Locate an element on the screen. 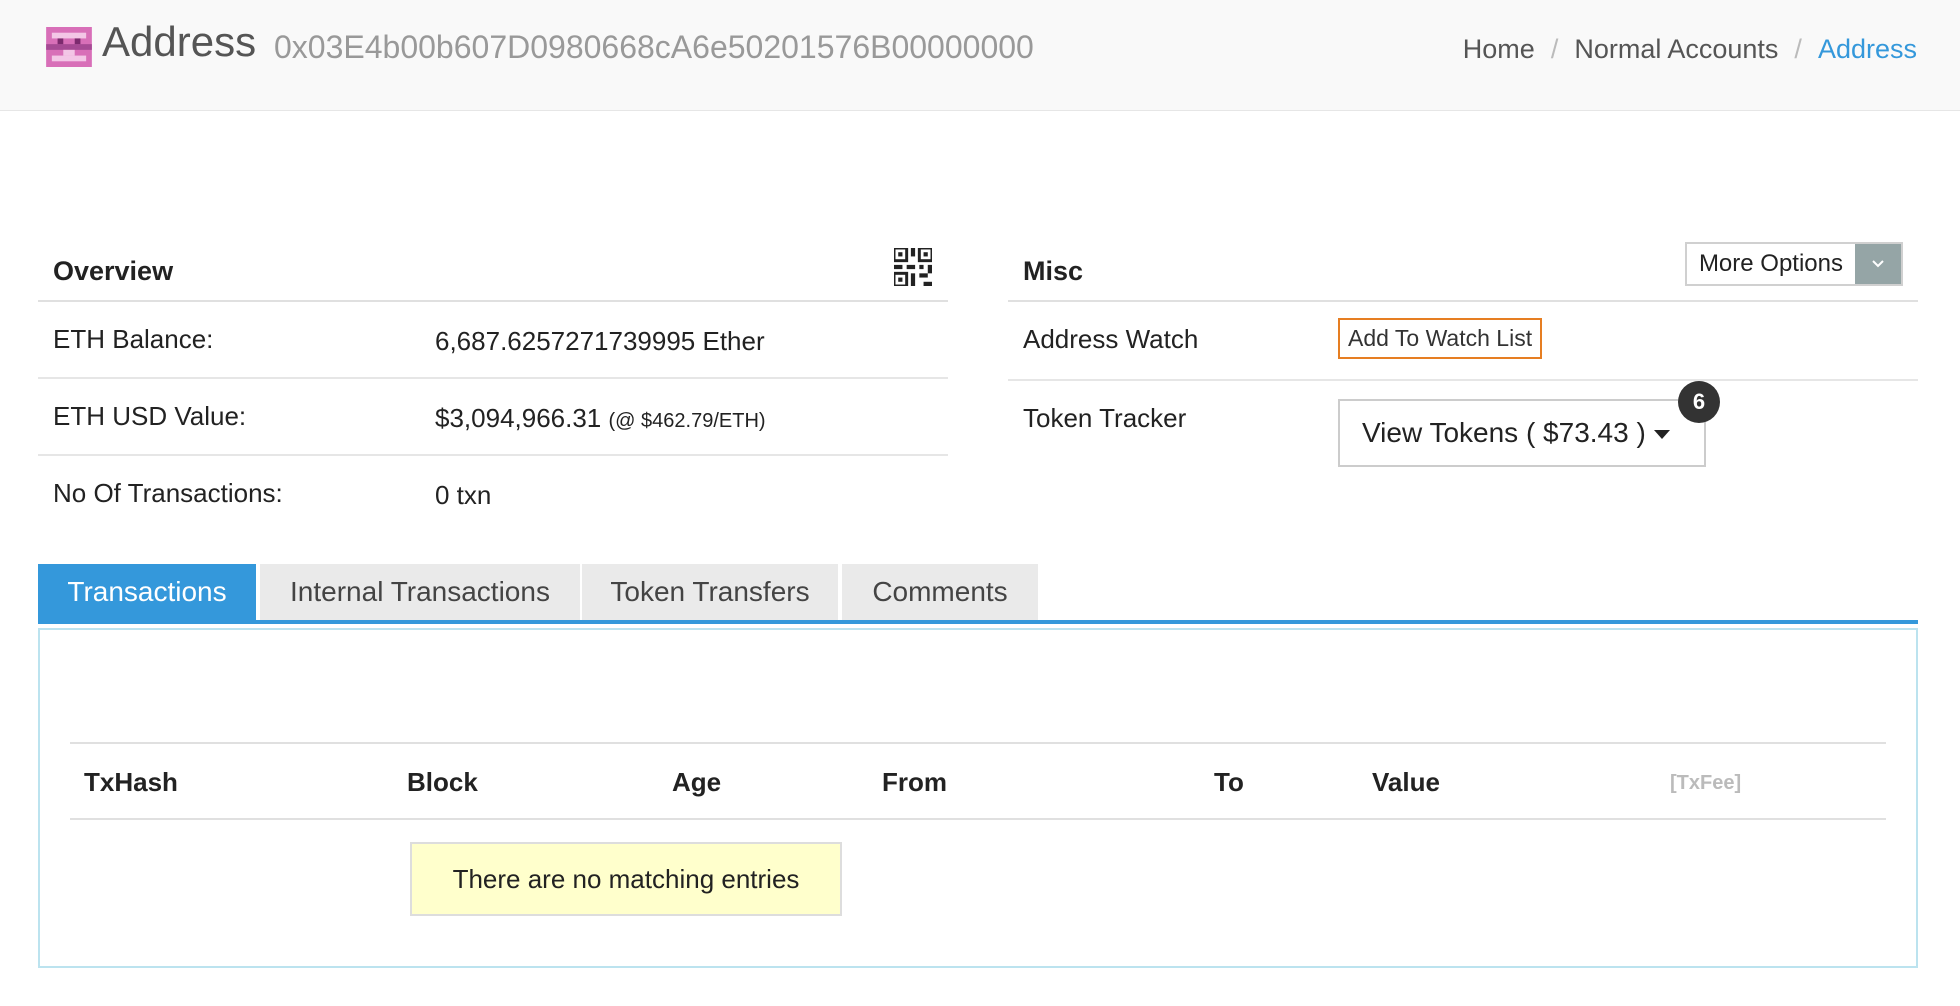 The height and width of the screenshot is (1006, 1960). breadcrumb-normal-accounts: Normal Accounts is located at coordinates (1676, 49).